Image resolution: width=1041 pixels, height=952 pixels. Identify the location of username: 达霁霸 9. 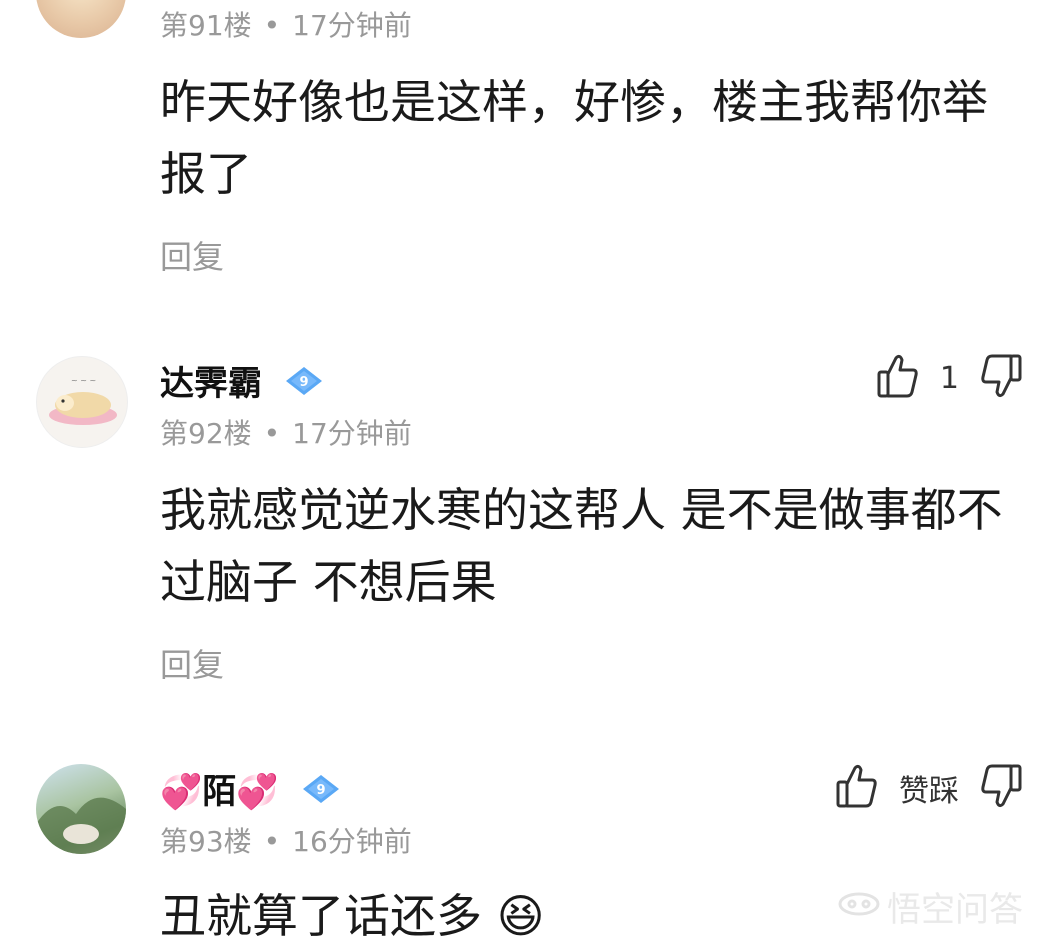
(242, 381).